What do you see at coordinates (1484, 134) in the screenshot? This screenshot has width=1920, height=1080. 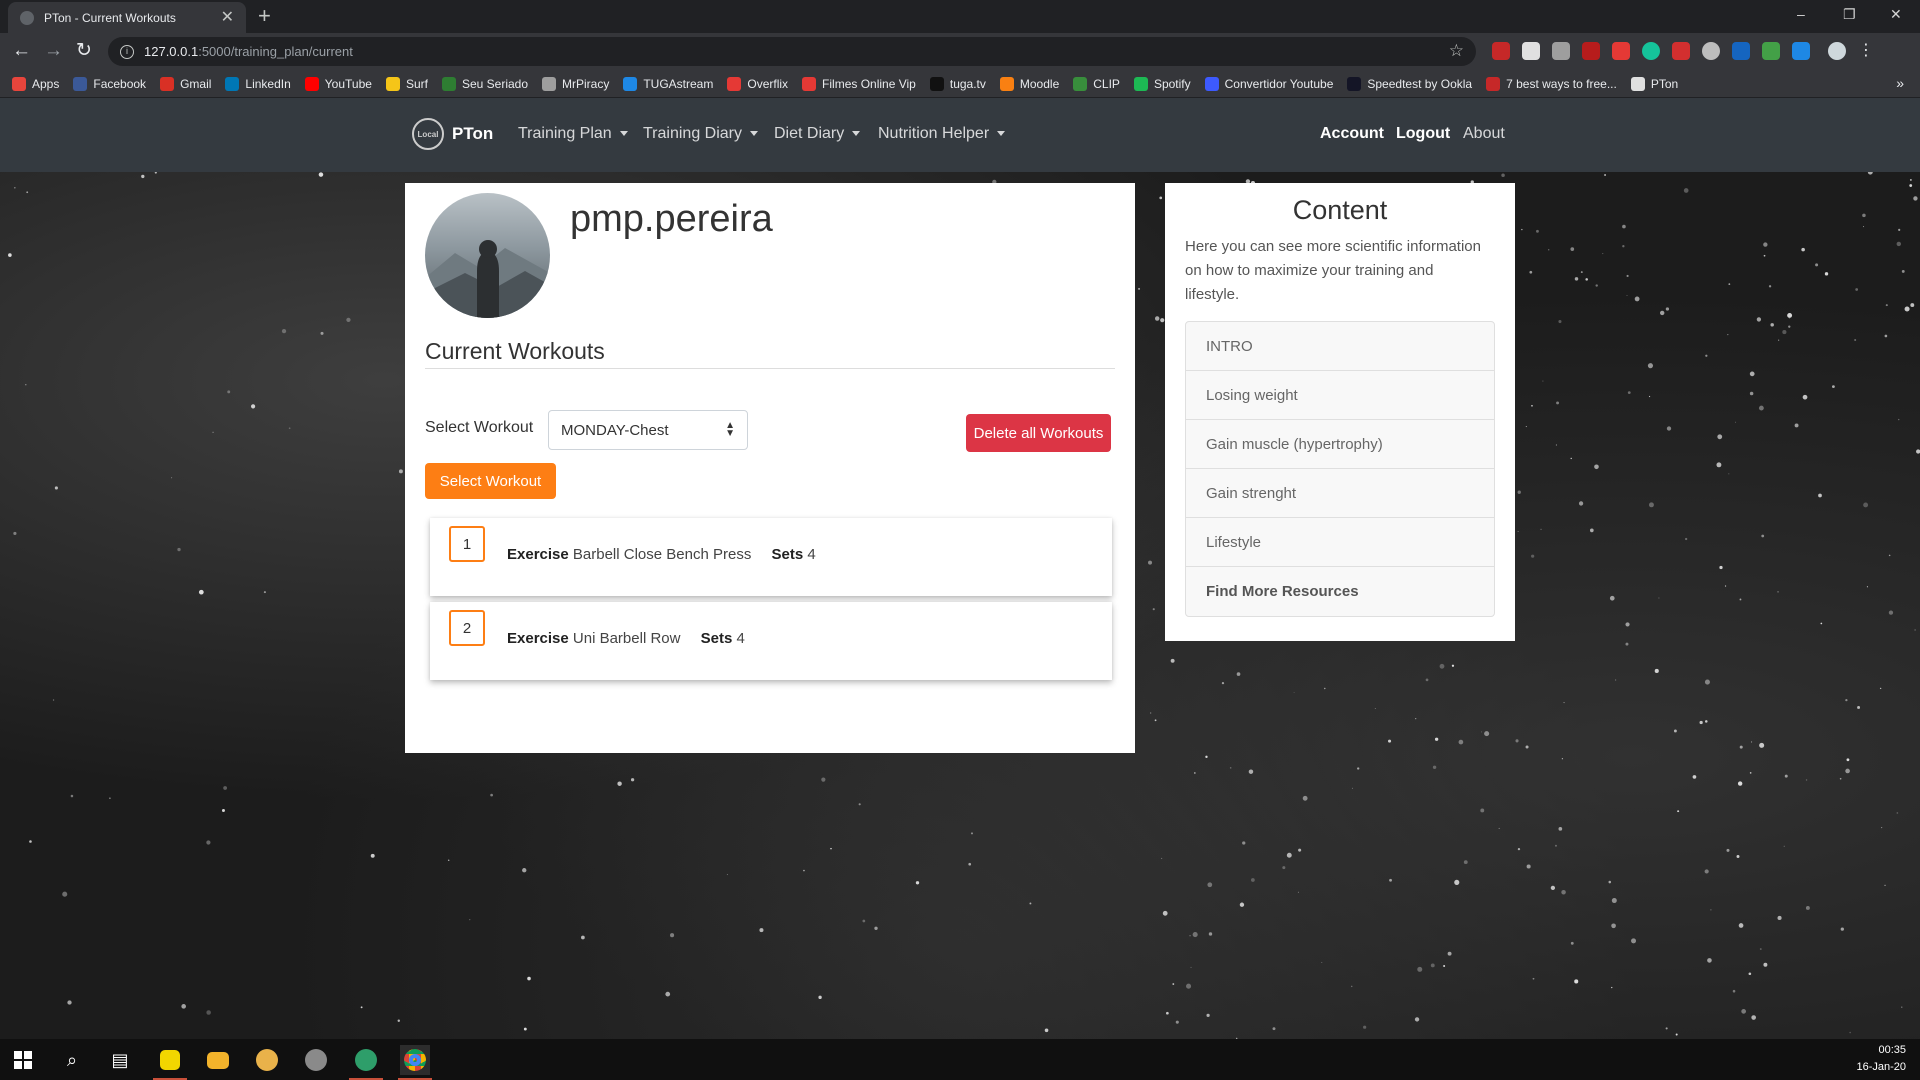 I see `nav-about: About` at bounding box center [1484, 134].